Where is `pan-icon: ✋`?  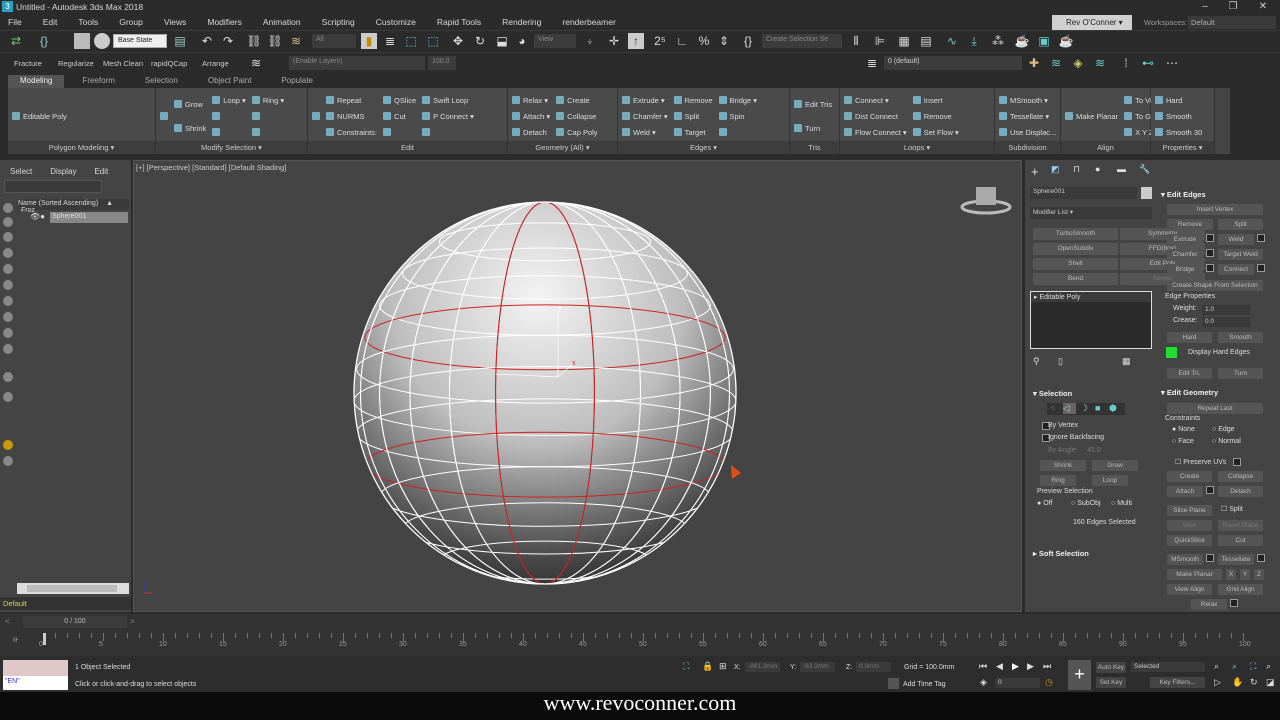 pan-icon: ✋ is located at coordinates (1237, 682).